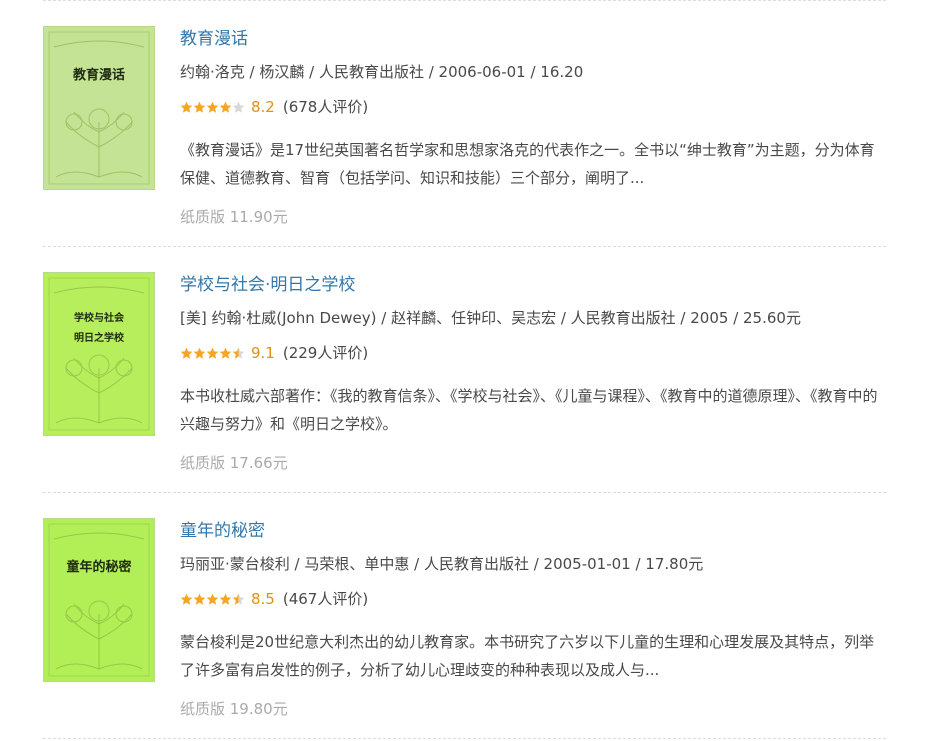 Image resolution: width=948 pixels, height=741 pixels. Describe the element at coordinates (325, 353) in the screenshot. I see `rating-count: (229人评价)` at that location.